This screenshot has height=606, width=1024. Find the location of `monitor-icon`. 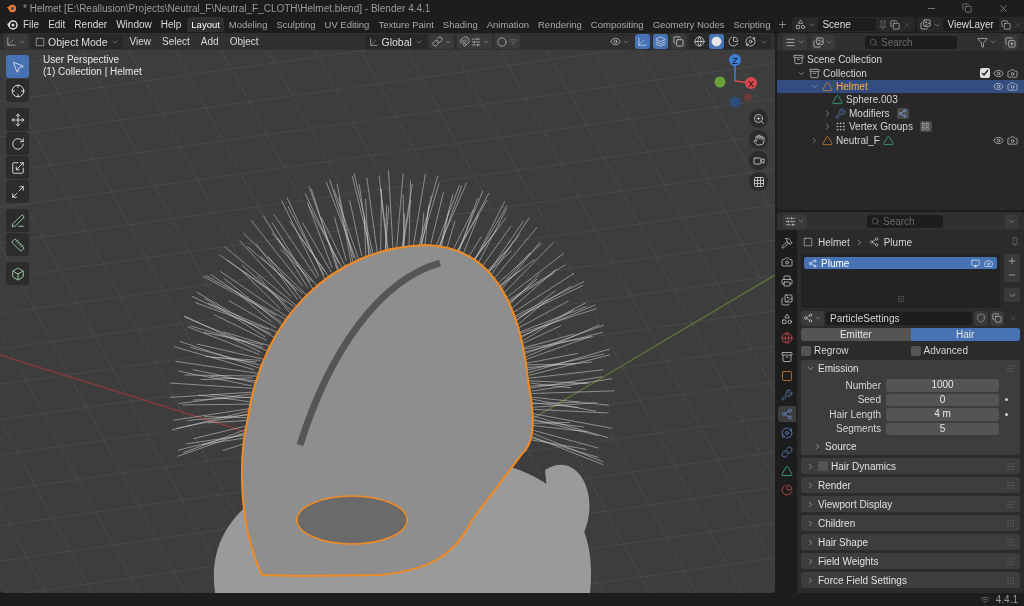

monitor-icon is located at coordinates (975, 263).